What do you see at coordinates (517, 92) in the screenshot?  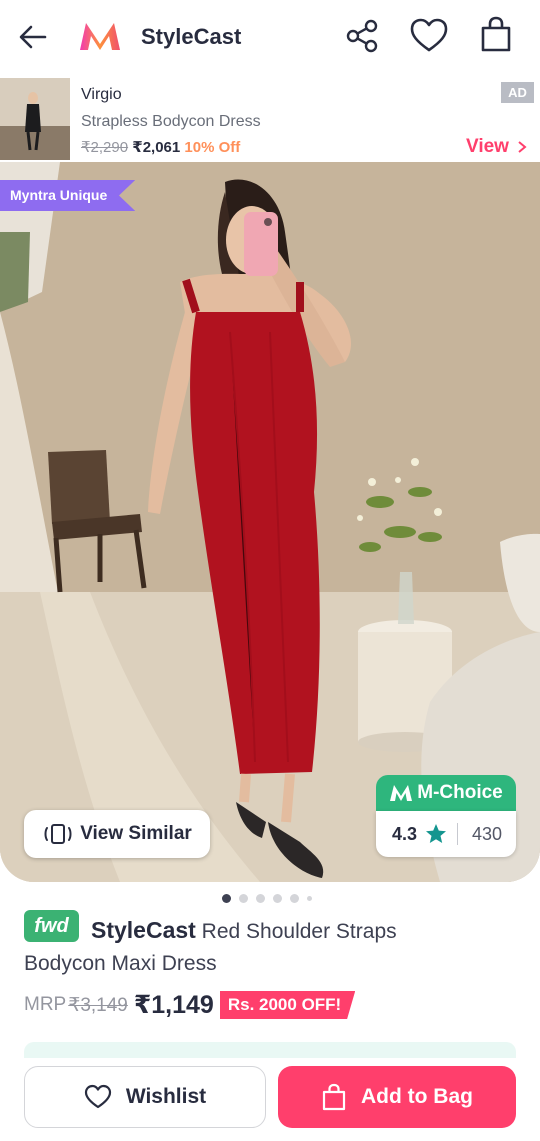 I see `ad-tag: AD` at bounding box center [517, 92].